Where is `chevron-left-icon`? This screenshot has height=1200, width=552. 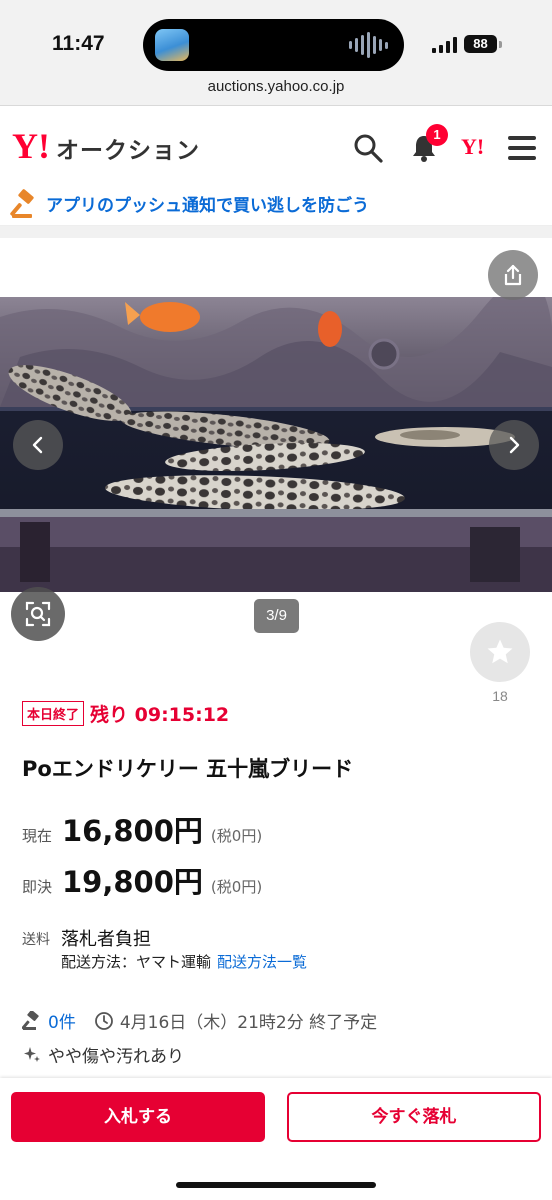 chevron-left-icon is located at coordinates (37, 445).